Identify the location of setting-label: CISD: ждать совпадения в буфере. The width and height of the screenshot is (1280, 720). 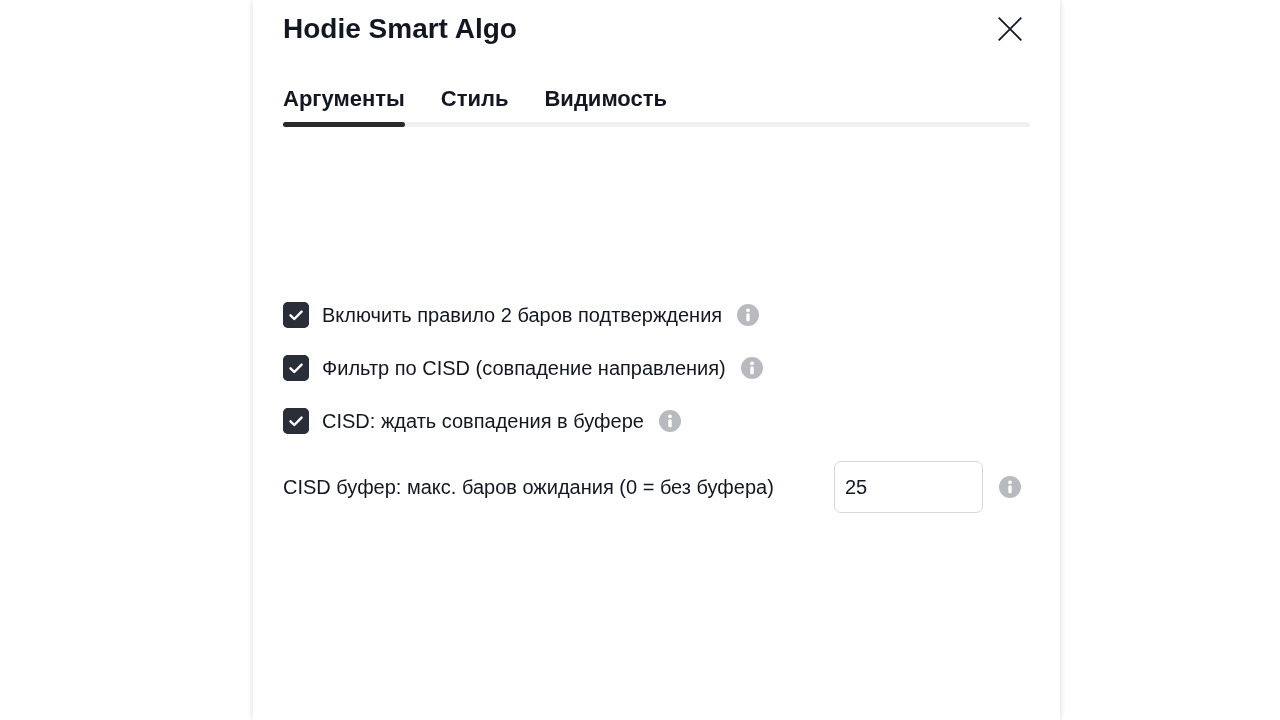
(483, 421).